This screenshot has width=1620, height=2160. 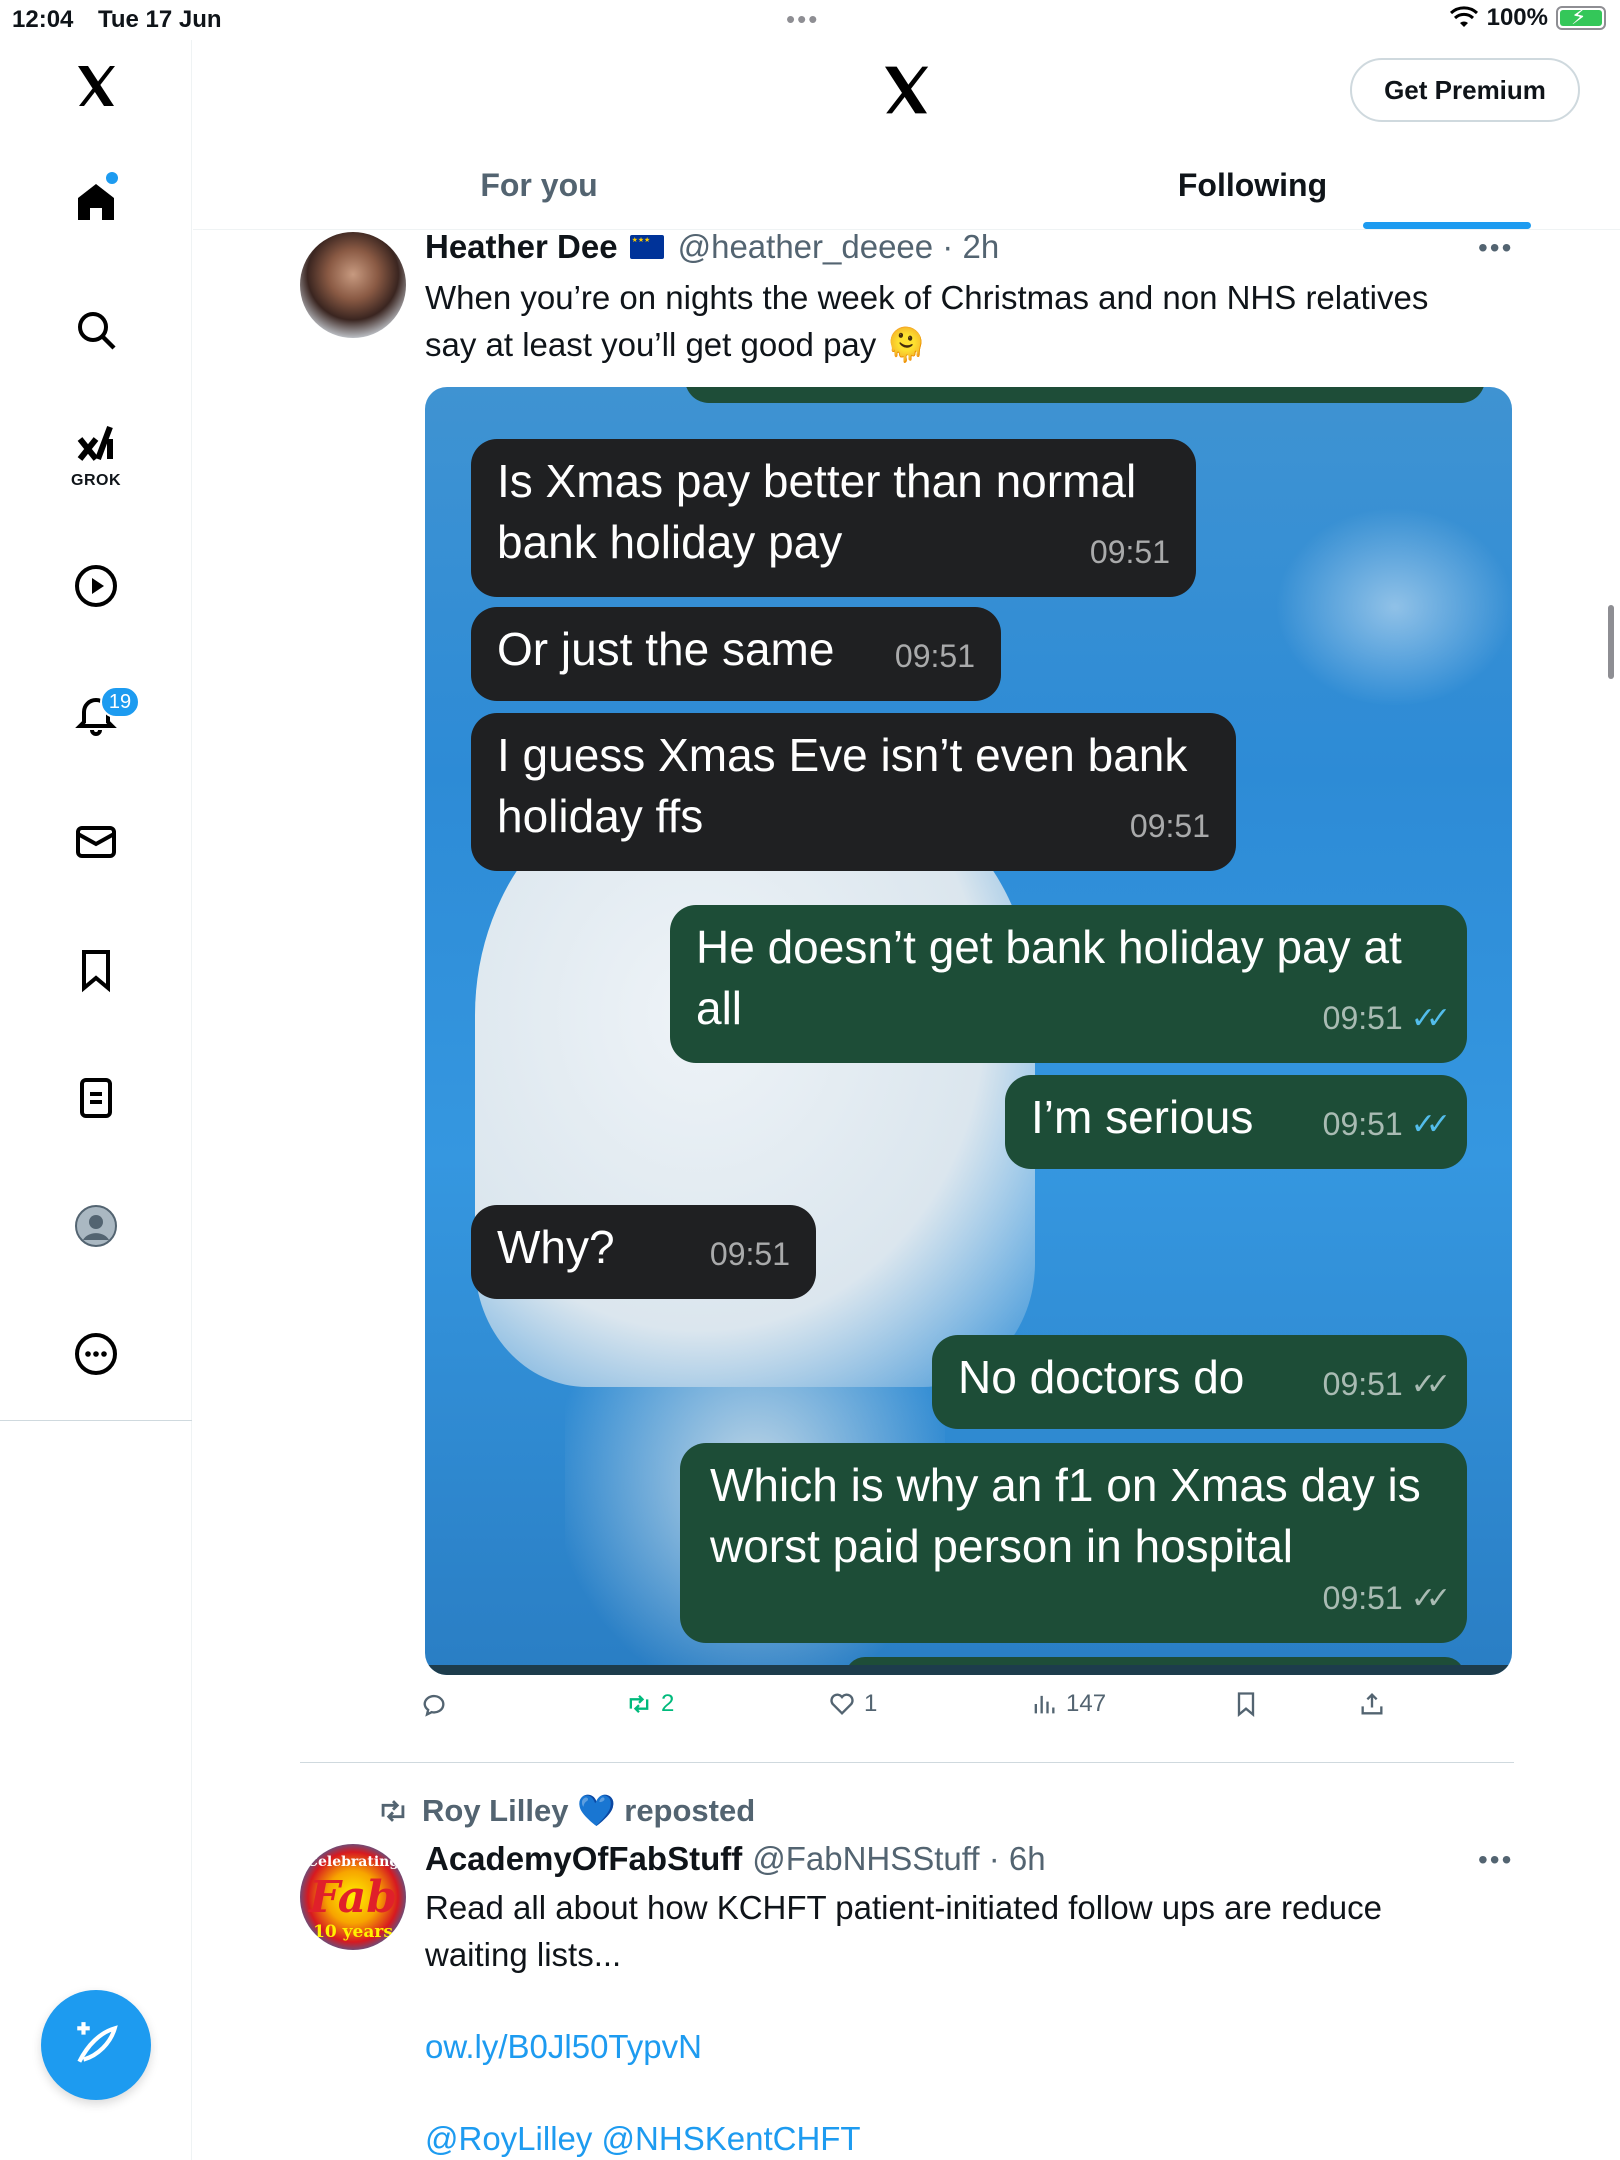 I want to click on post-divider, so click(x=907, y=1762).